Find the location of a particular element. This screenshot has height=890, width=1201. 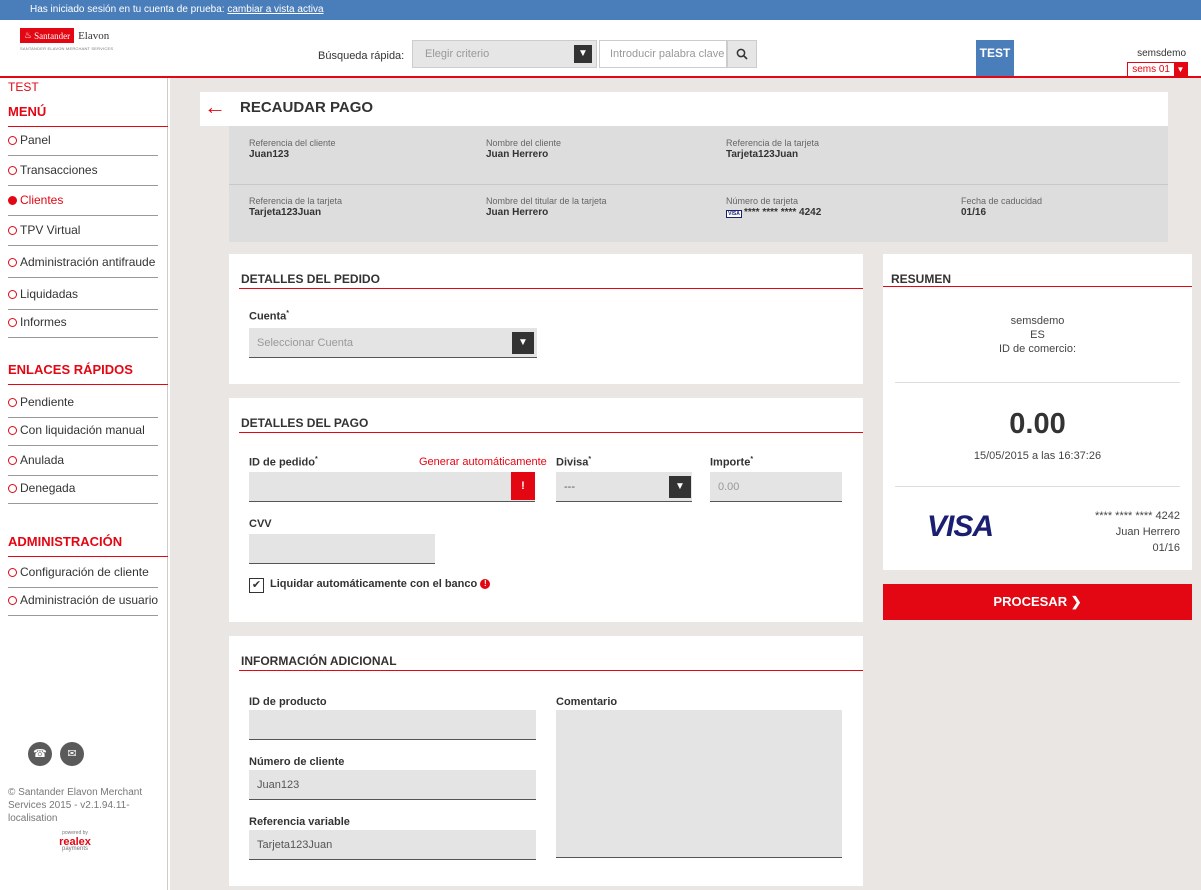

caret-down-icon: ▼ is located at coordinates (1180, 69).